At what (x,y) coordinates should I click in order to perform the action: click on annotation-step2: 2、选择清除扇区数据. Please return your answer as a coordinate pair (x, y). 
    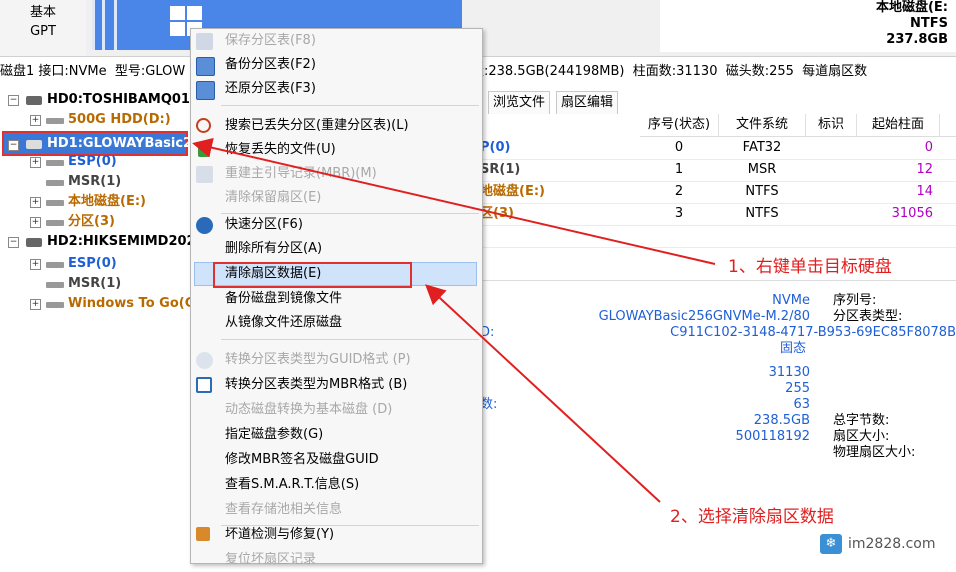
    Looking at the image, I should click on (752, 517).